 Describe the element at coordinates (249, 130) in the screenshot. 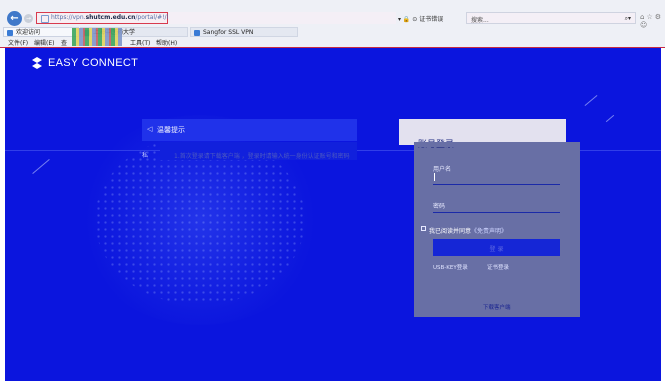

I see `notice-header: ◁ 温馨提示` at that location.